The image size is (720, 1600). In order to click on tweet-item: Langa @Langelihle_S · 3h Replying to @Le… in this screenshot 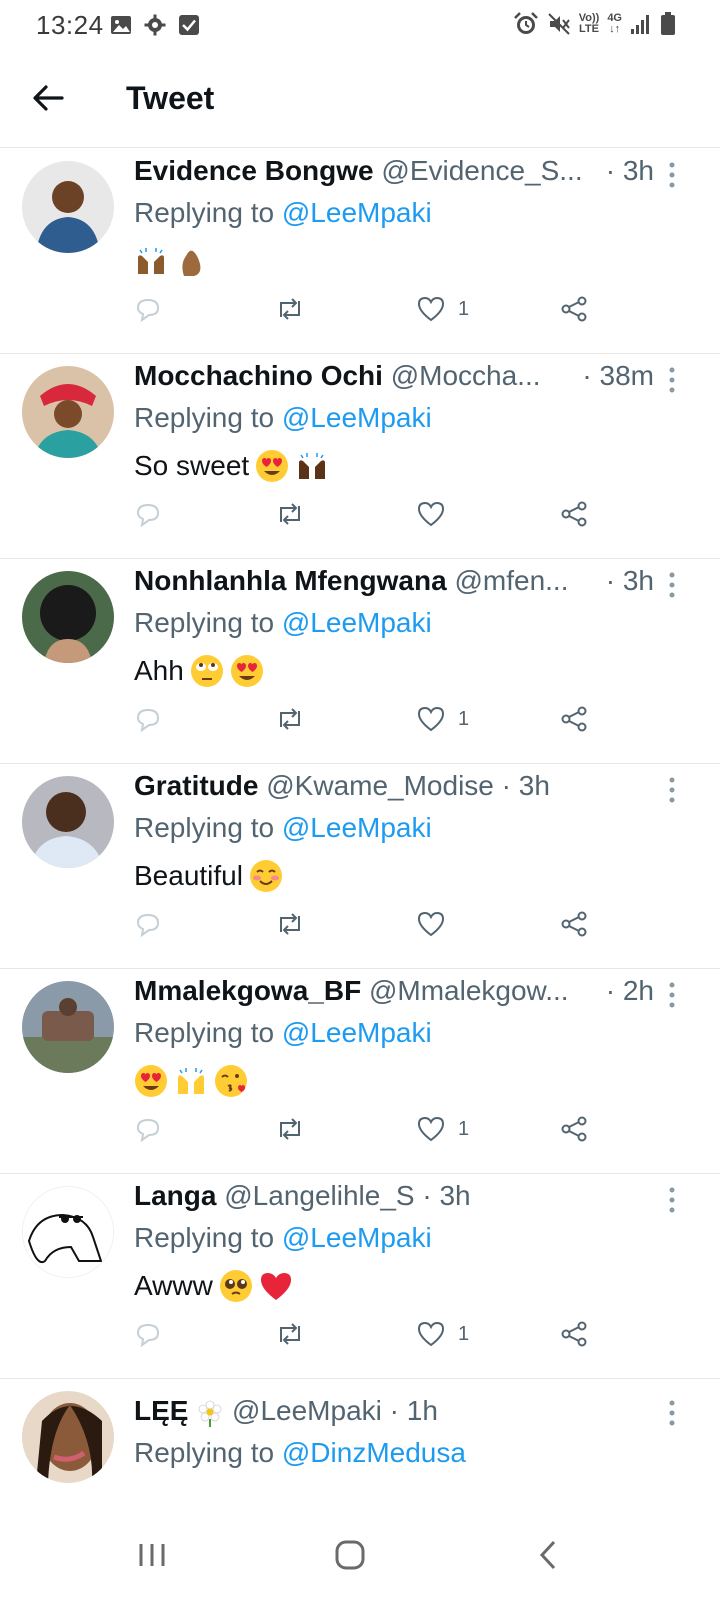, I will do `click(360, 1276)`.